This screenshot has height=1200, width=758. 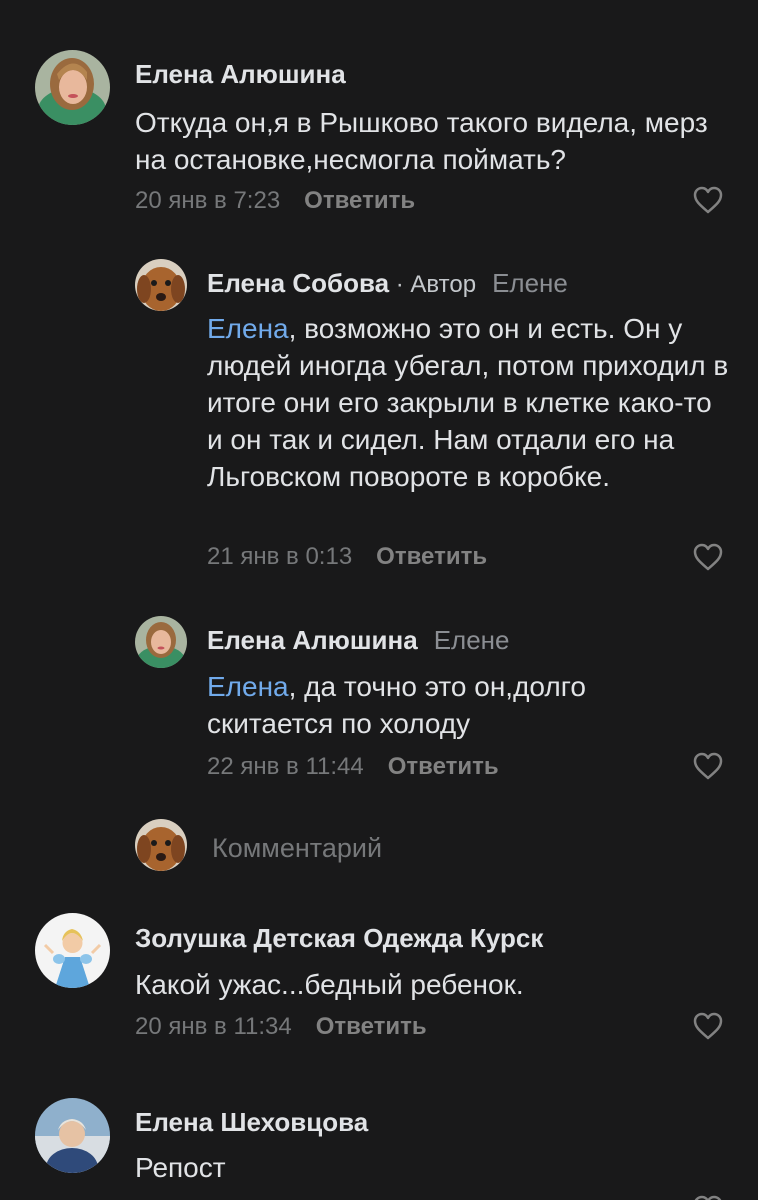 I want to click on author-row: Елена Алюшина Елене, so click(x=358, y=640).